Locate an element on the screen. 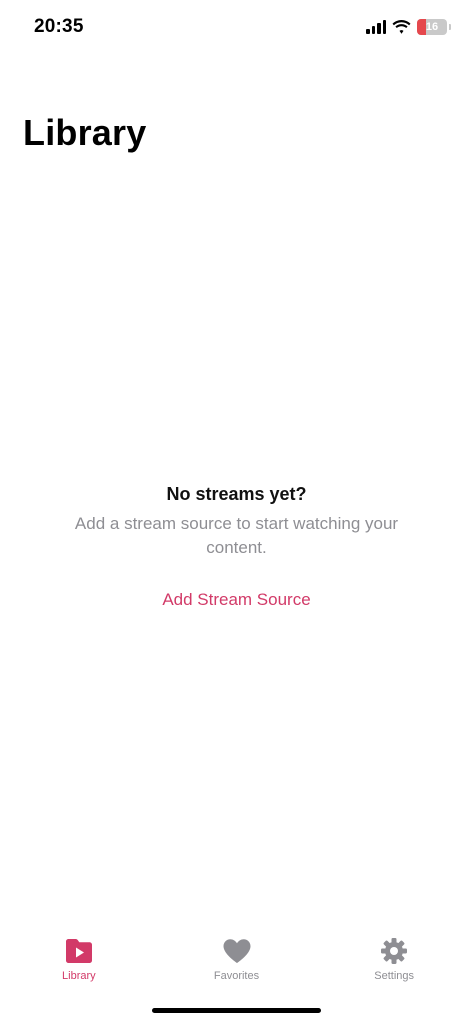 The width and height of the screenshot is (473, 1024). tab-bar: Library Favorites Settings is located at coordinates (236, 960).